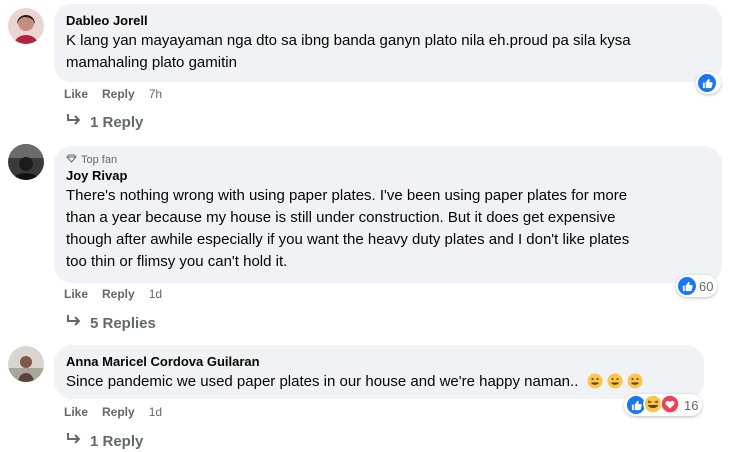 The width and height of the screenshot is (750, 452). What do you see at coordinates (123, 323) in the screenshot?
I see `replies-count: 5 Replies` at bounding box center [123, 323].